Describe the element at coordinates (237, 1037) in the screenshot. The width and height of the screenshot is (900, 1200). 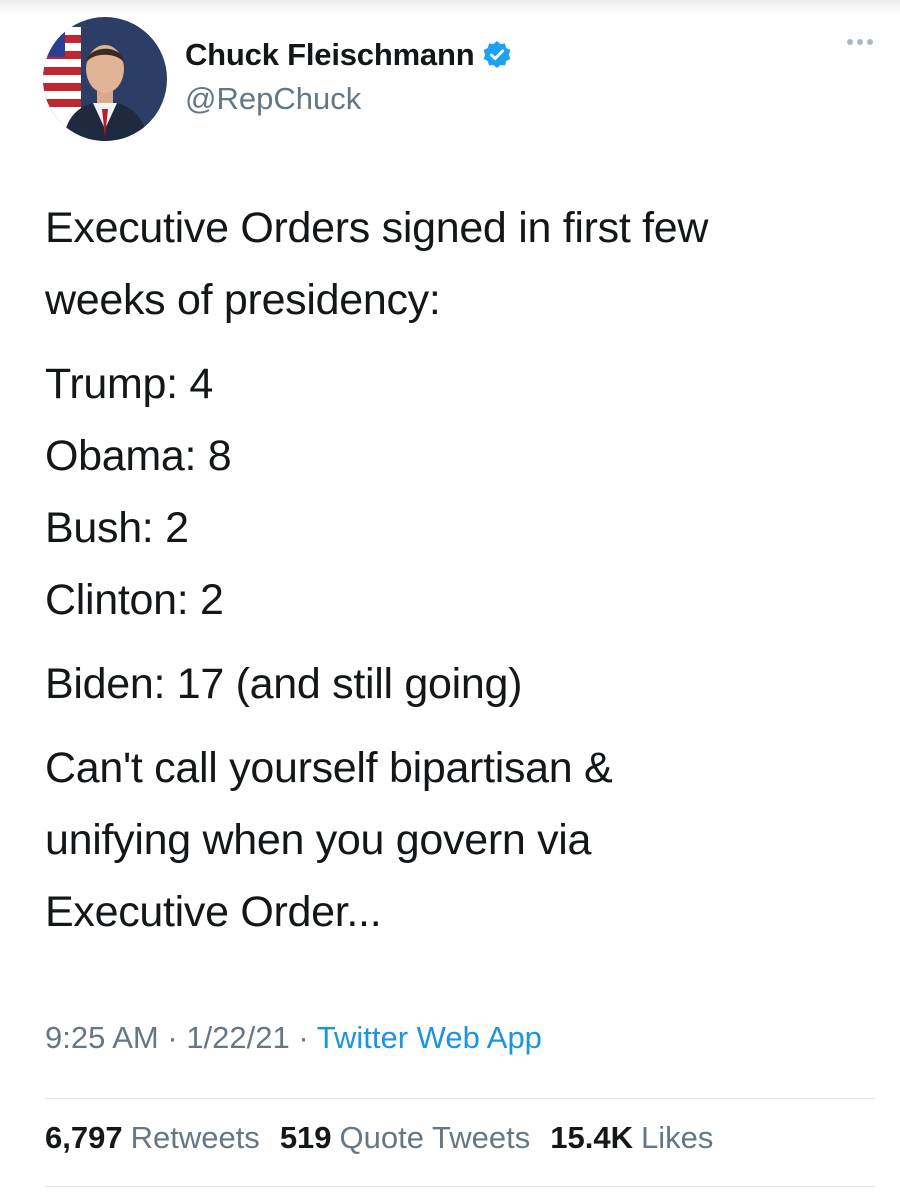
I see `tweet-date: 1/22/21` at that location.